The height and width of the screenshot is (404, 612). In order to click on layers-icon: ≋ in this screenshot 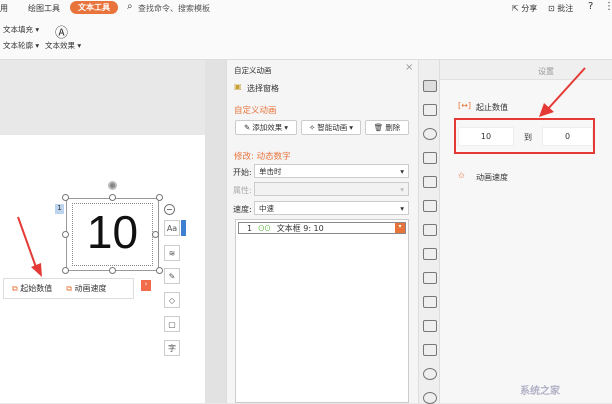, I will do `click(172, 253)`.